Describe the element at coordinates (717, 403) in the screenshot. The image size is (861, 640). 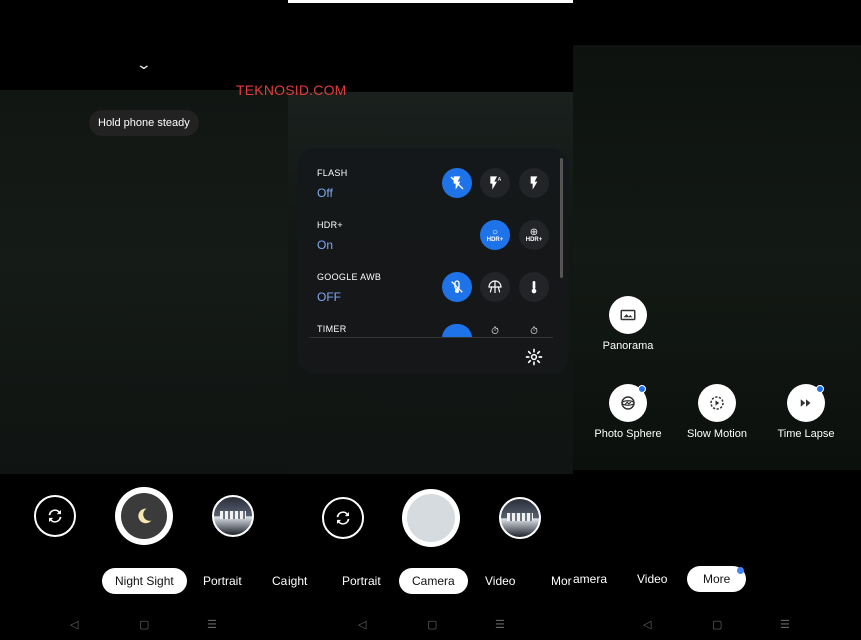
I see `slow-motion-button` at that location.